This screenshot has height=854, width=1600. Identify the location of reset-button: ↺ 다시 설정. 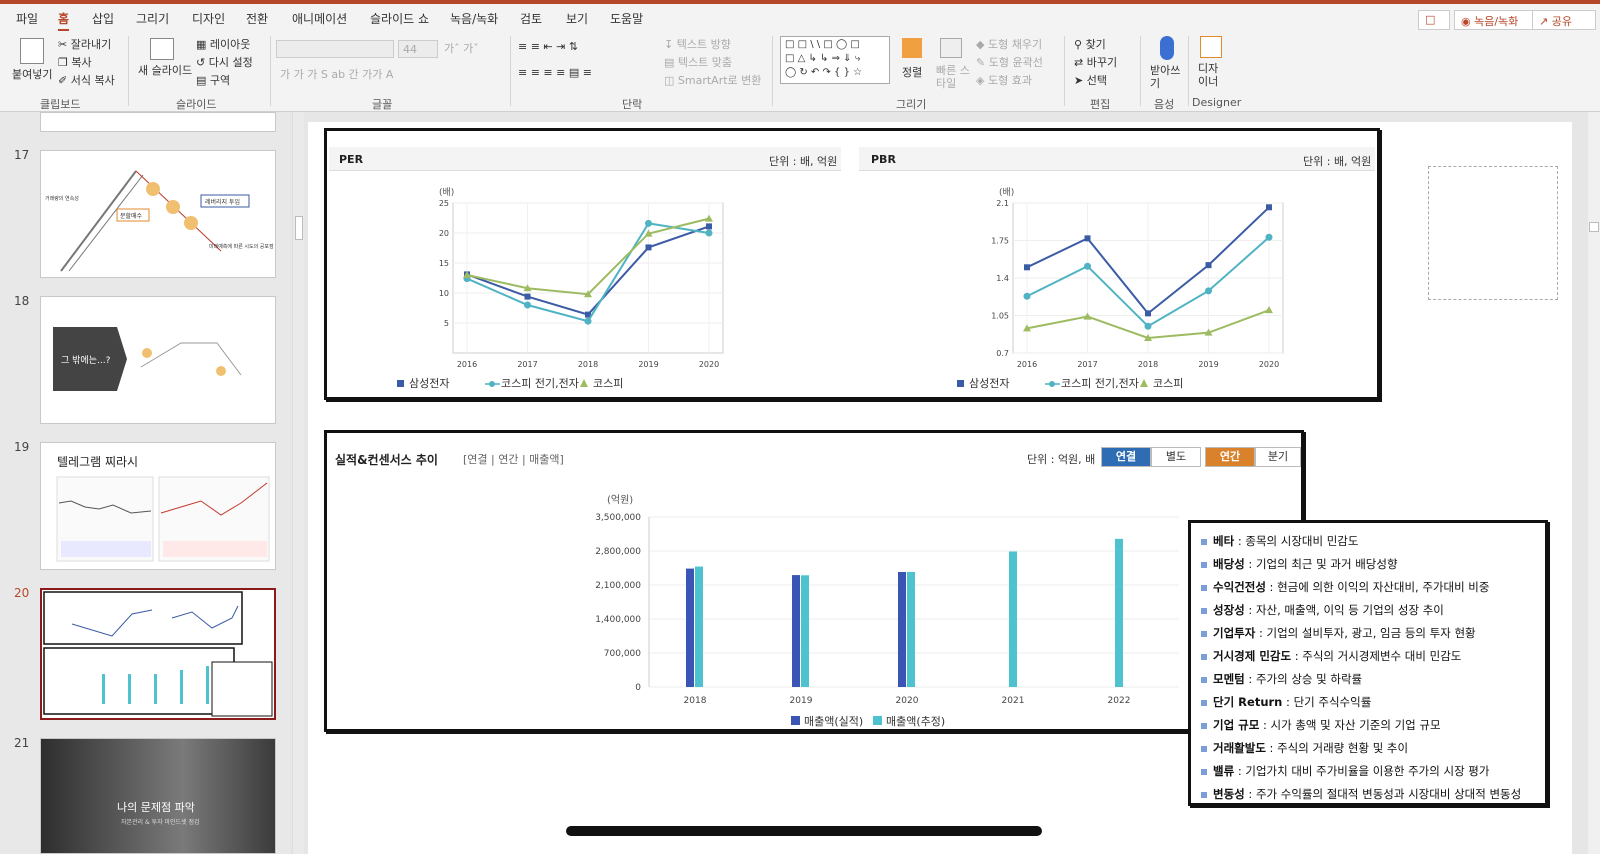
(224, 62).